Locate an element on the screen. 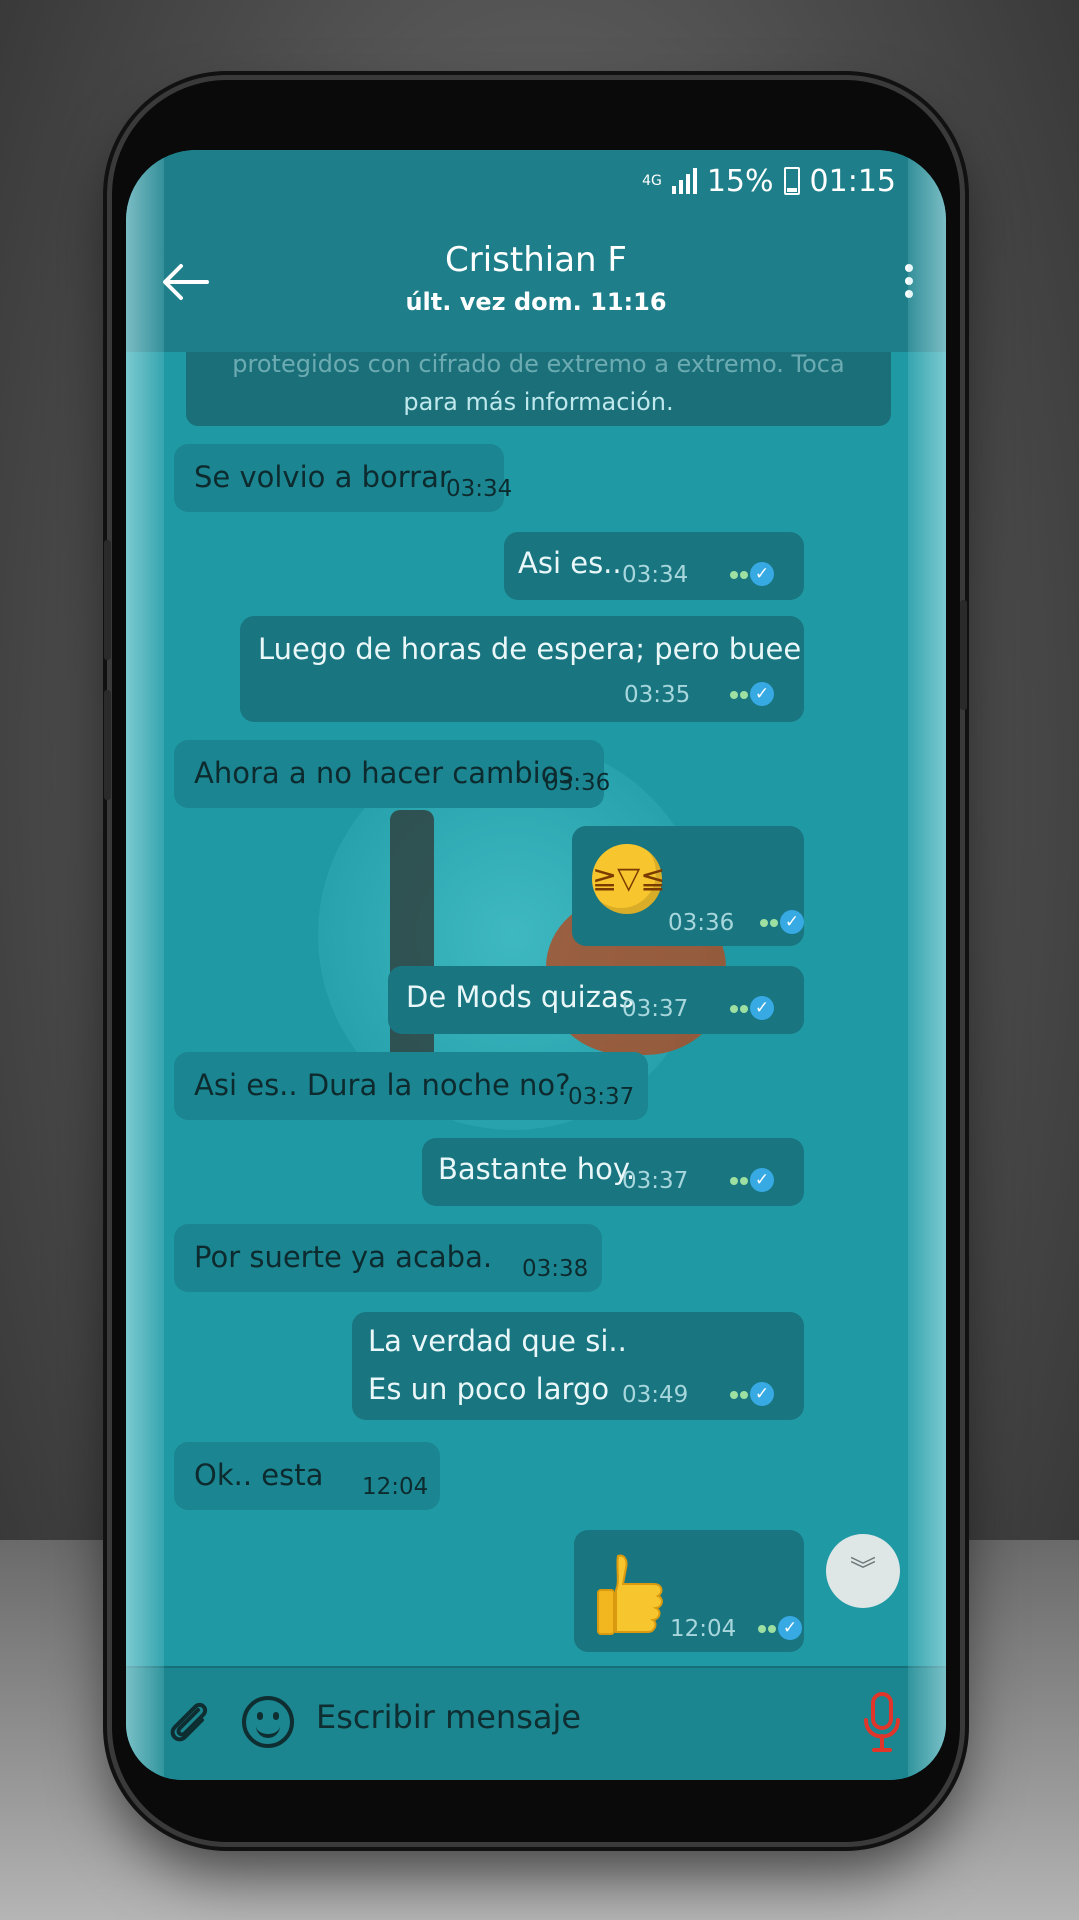 The image size is (1079, 1920). message-bubble: De Mods quizas 03:37 ✓ is located at coordinates (596, 1000).